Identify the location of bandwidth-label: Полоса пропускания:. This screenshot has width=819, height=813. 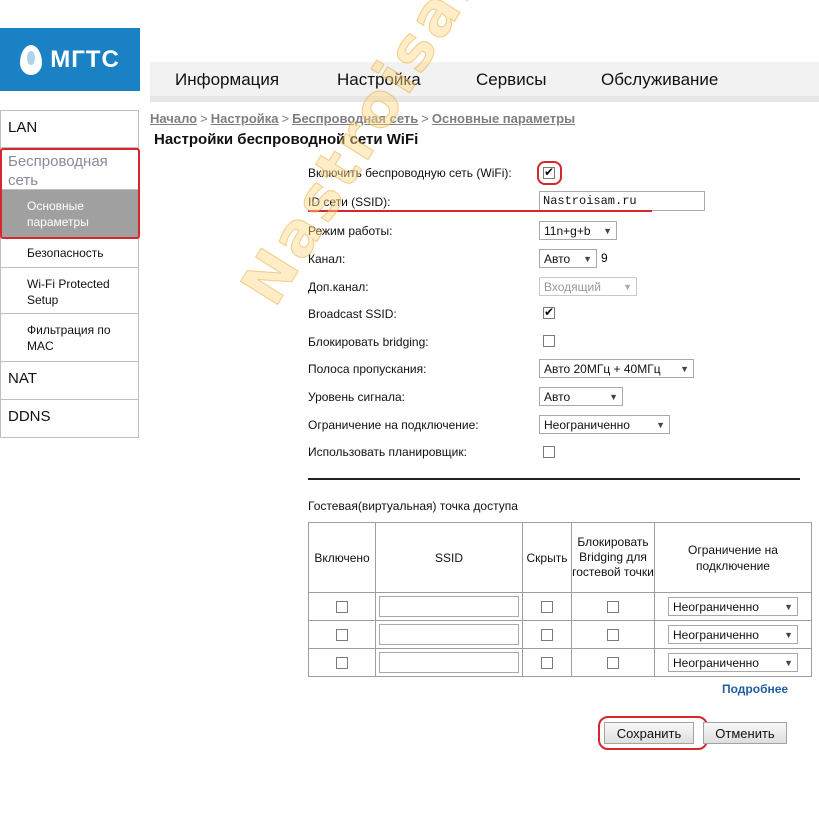
(367, 369).